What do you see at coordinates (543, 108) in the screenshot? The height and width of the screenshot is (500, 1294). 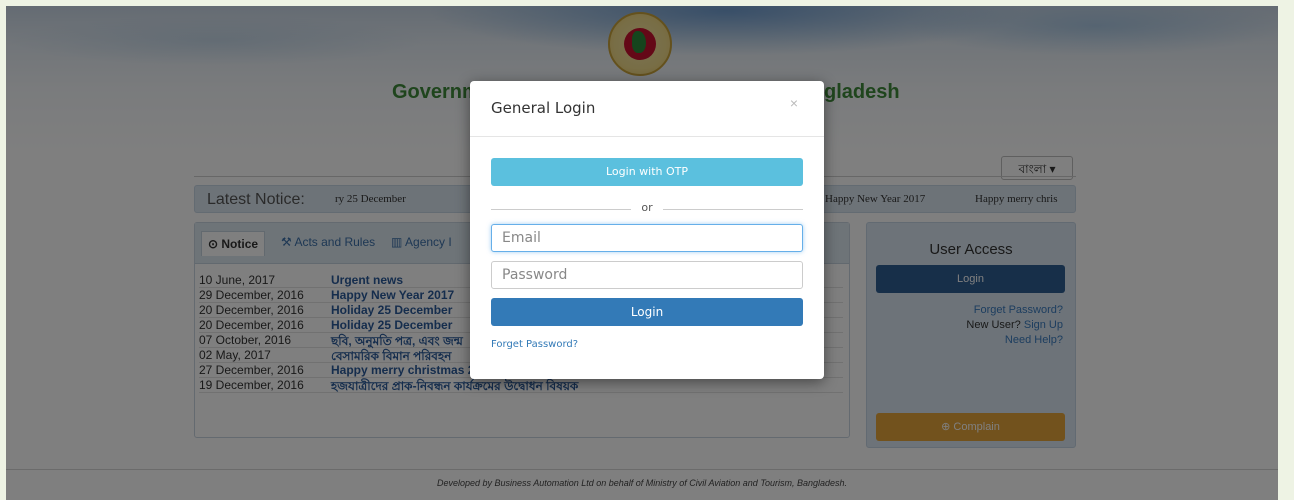 I see `modal-title: General Login` at bounding box center [543, 108].